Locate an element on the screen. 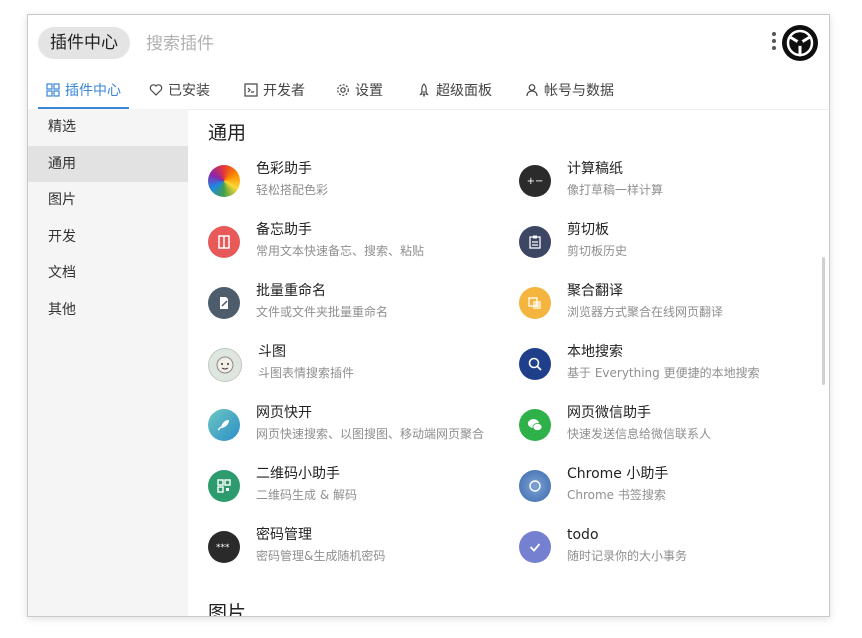  wechat-icon is located at coordinates (535, 425).